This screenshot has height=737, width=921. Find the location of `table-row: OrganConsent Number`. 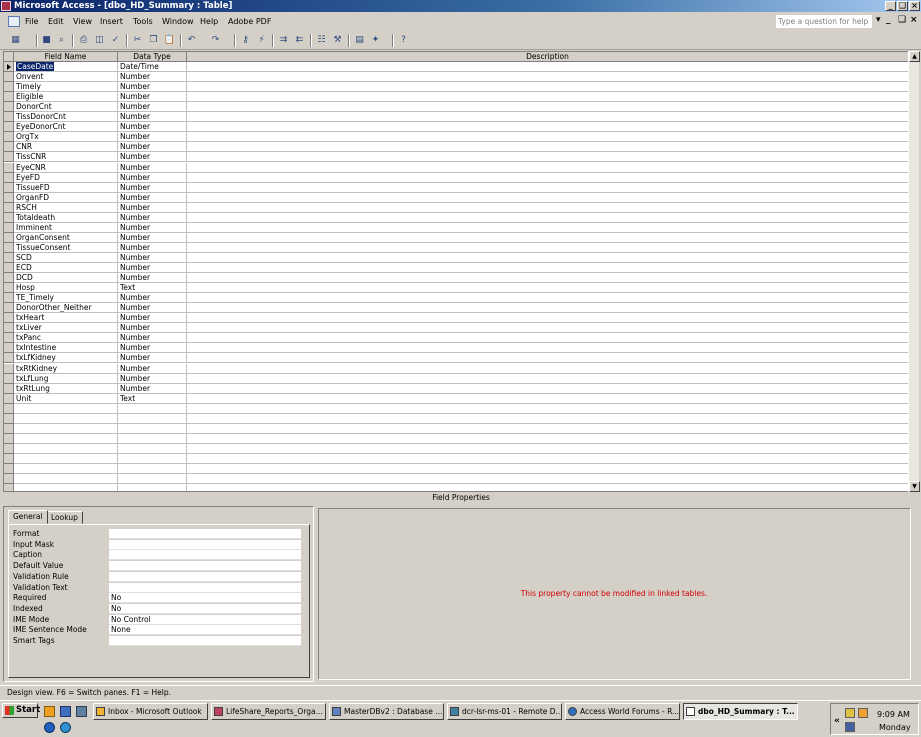

table-row: OrganConsent Number is located at coordinates (456, 237).